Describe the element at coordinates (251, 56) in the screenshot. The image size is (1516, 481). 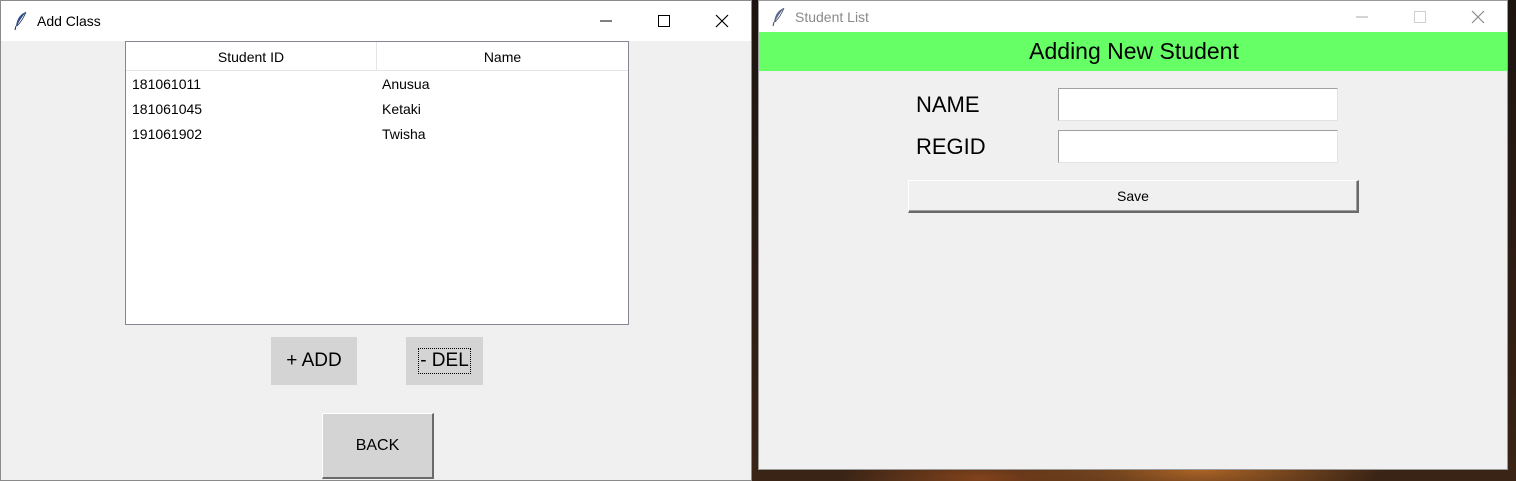
I see `column-header-student-id: Student ID` at that location.